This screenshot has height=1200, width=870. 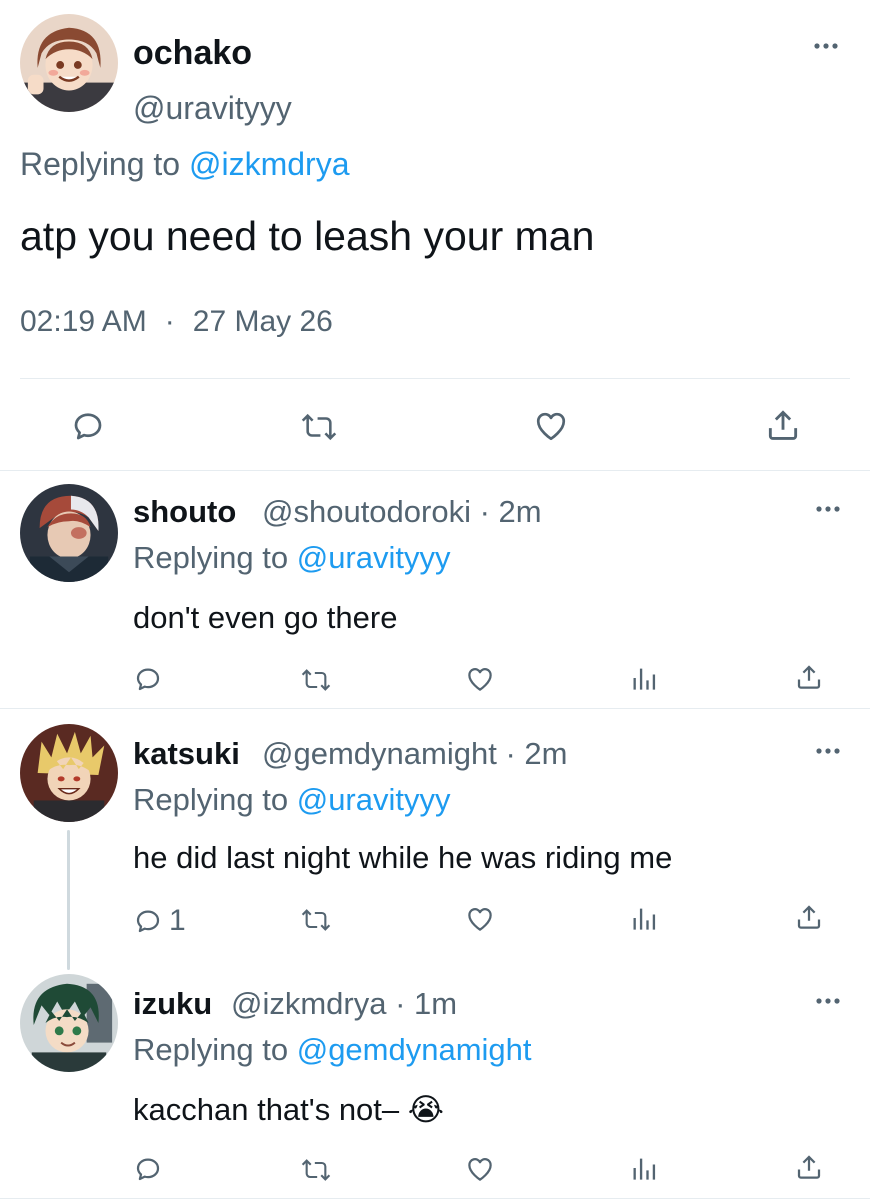 I want to click on replying-to: Replying to @izkmdrya, so click(x=184, y=164).